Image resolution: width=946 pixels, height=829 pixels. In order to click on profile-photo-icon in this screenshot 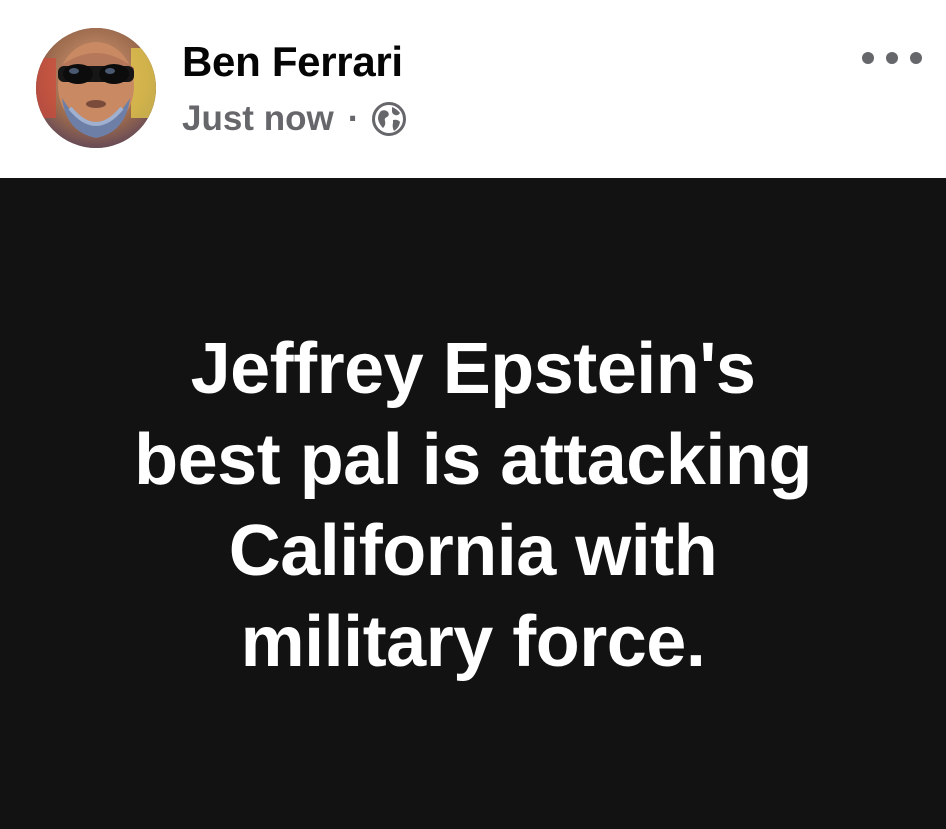, I will do `click(96, 88)`.